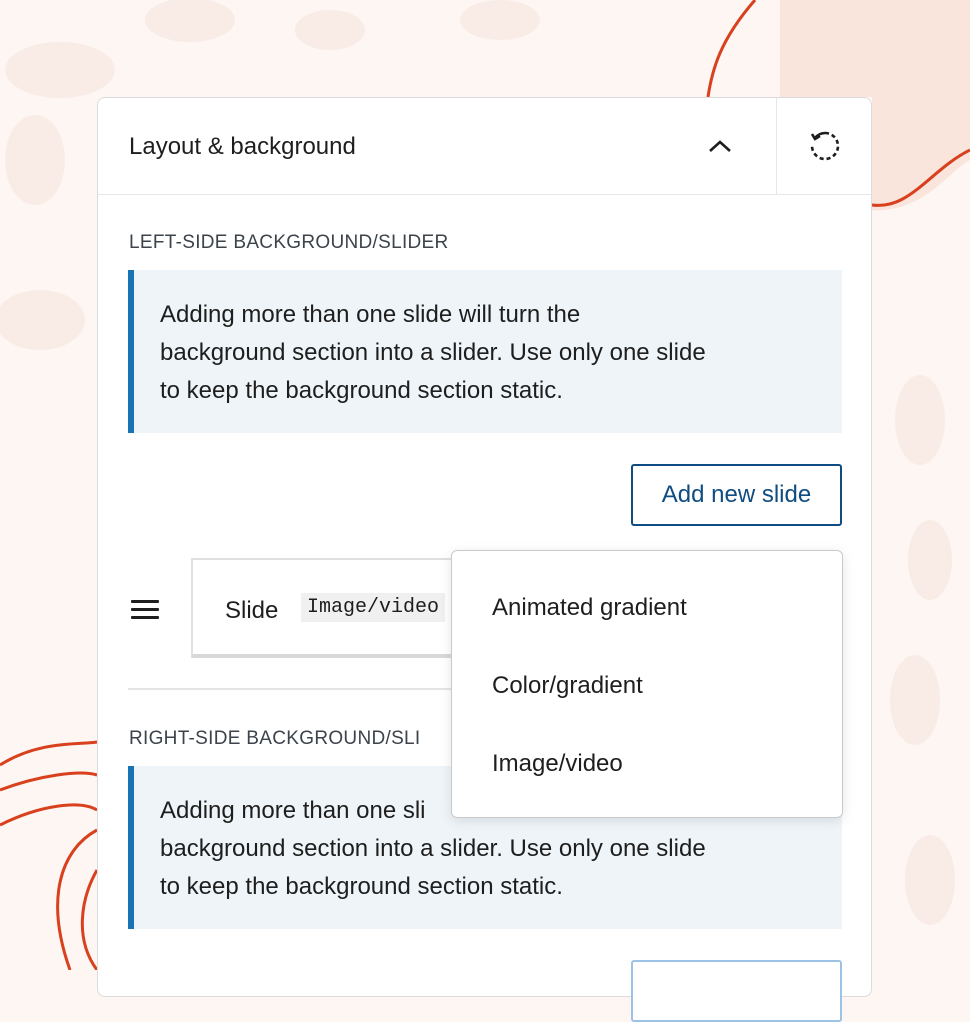 This screenshot has height=1022, width=970. I want to click on slide-type-badge: Image/video, so click(373, 607).